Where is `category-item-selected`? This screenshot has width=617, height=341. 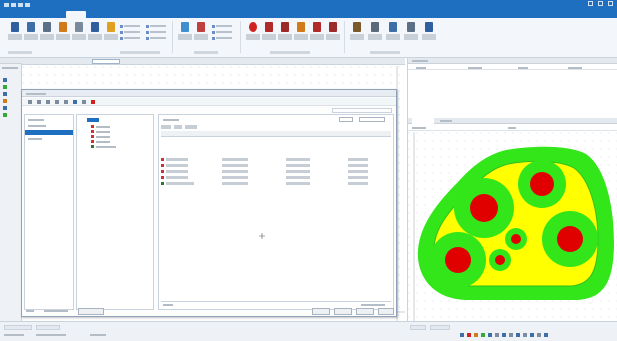 category-item-selected is located at coordinates (49, 132).